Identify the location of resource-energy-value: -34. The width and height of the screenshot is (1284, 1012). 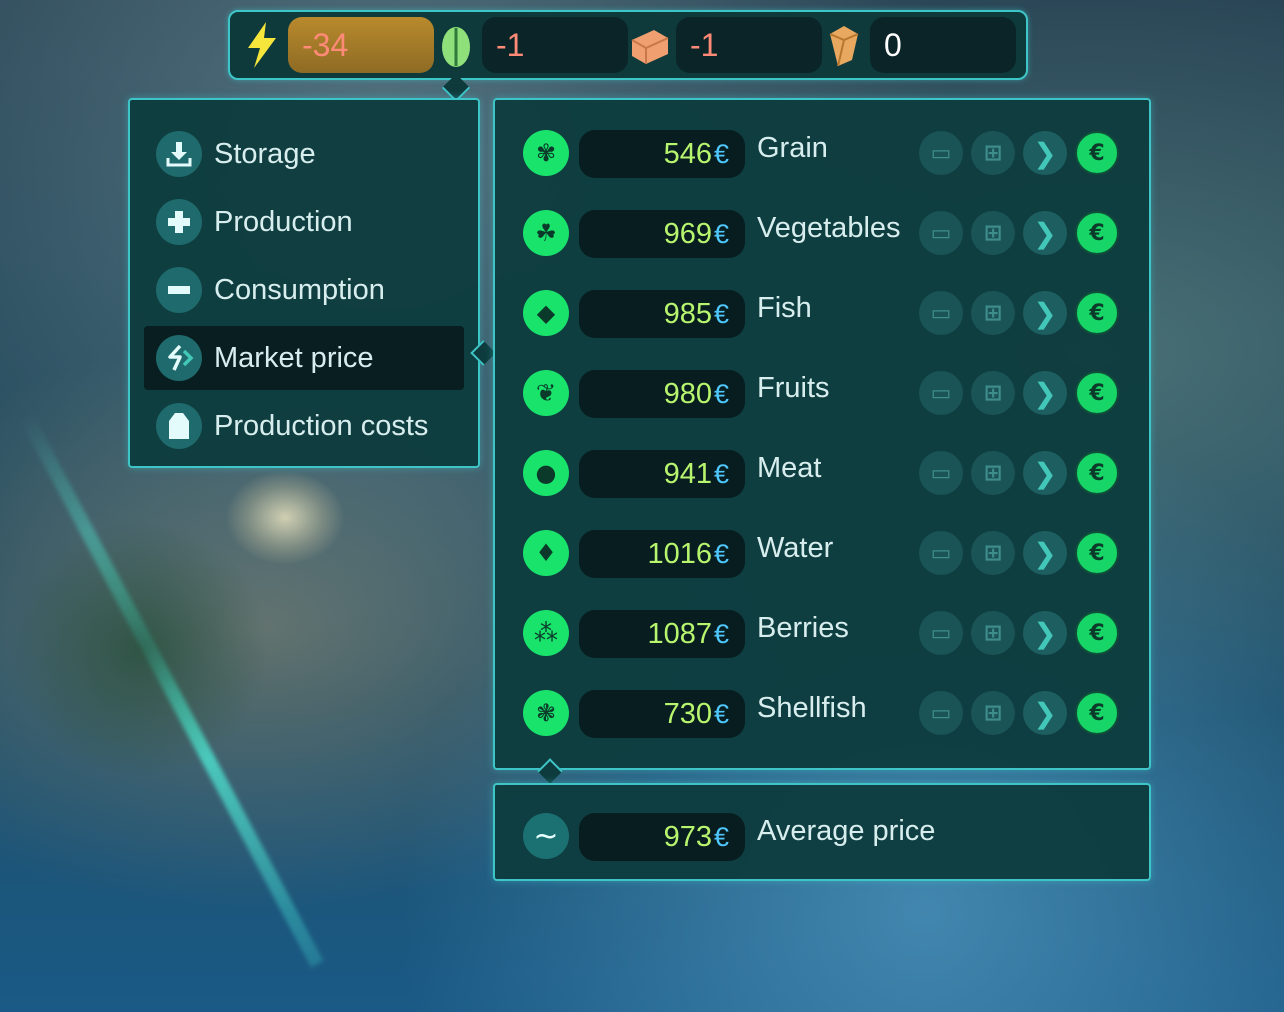
(361, 45).